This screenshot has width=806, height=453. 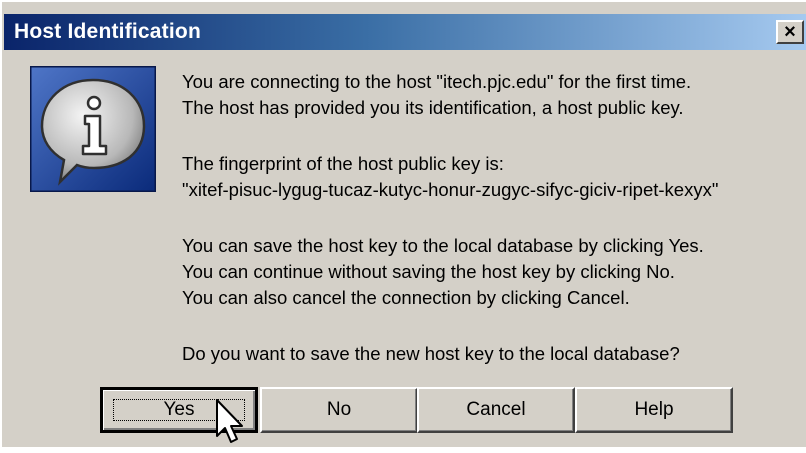 I want to click on close-button: ×, so click(x=790, y=32).